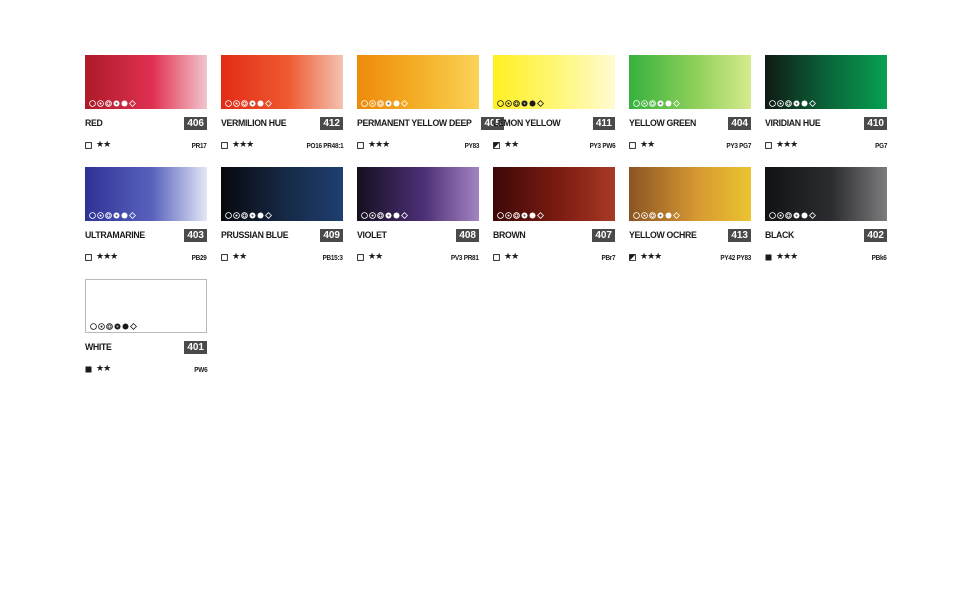 This screenshot has width=970, height=600. Describe the element at coordinates (282, 145) in the screenshot. I see `info-row: ★★★ PO16 PR48:1` at that location.